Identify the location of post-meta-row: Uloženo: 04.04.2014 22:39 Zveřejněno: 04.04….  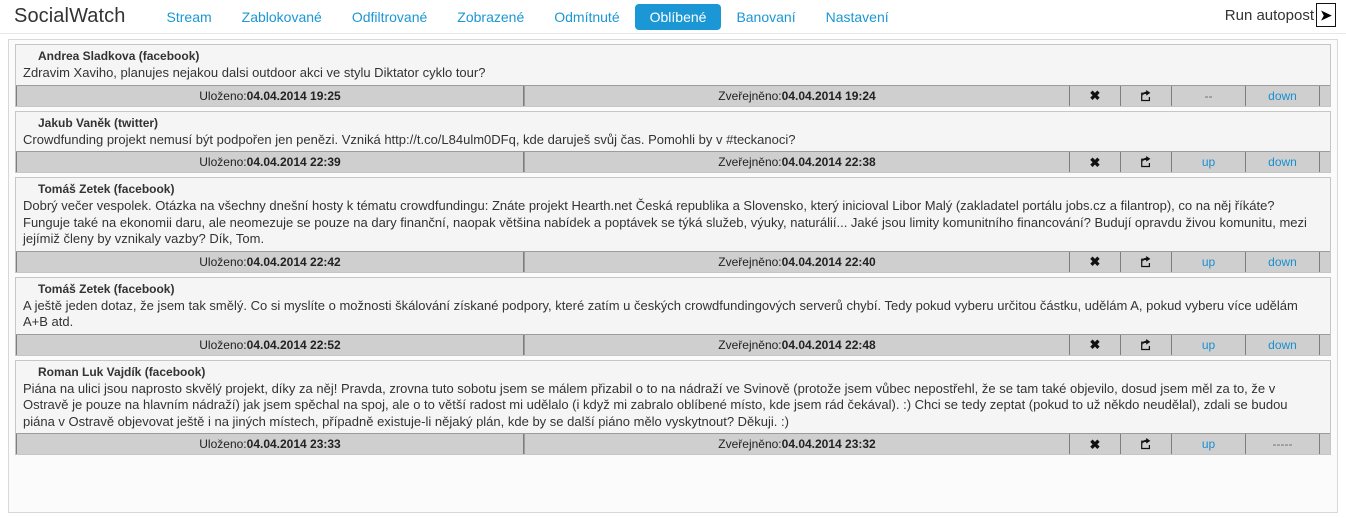
(673, 161).